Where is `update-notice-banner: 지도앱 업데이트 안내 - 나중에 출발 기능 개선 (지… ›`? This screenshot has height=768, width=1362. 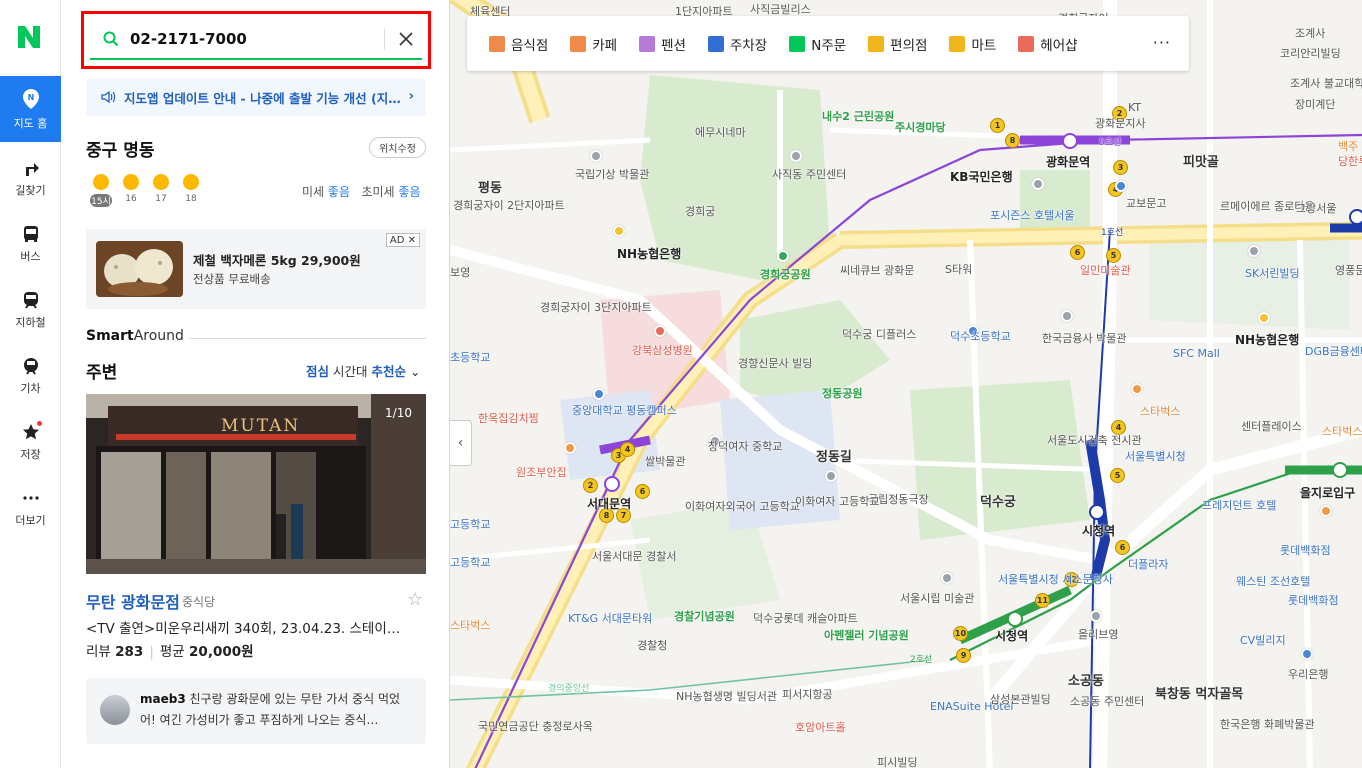 update-notice-banner: 지도앱 업데이트 안내 - 나중에 출발 기능 개선 (지… › is located at coordinates (256, 97).